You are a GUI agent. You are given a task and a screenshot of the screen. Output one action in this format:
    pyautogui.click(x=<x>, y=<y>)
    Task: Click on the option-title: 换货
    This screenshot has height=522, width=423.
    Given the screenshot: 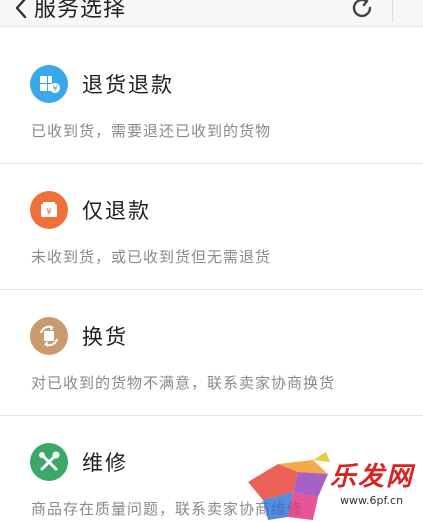 What is the action you would take?
    pyautogui.click(x=105, y=337)
    